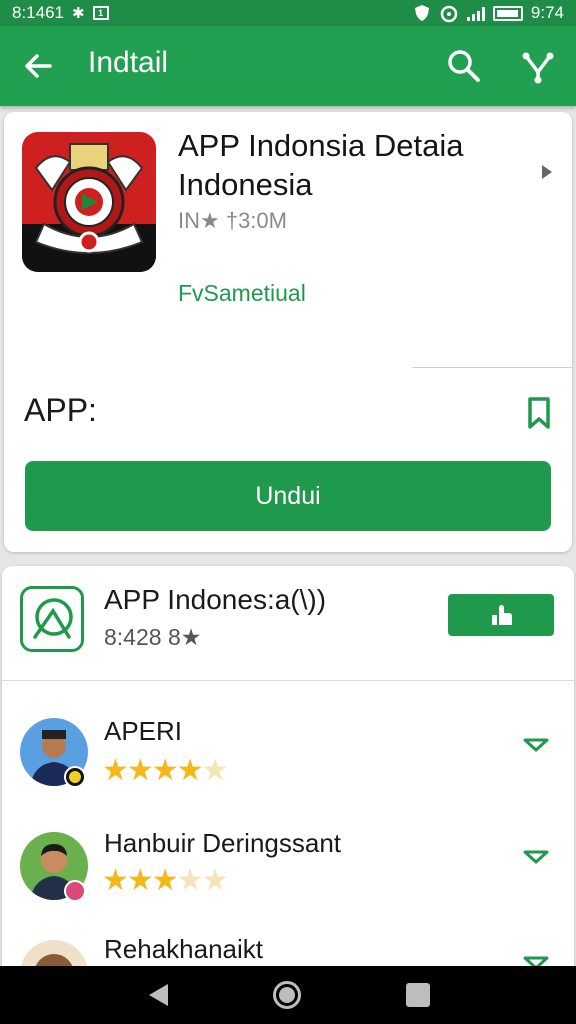 The width and height of the screenshot is (576, 1024). What do you see at coordinates (128, 62) in the screenshot?
I see `page-title: Indtail` at bounding box center [128, 62].